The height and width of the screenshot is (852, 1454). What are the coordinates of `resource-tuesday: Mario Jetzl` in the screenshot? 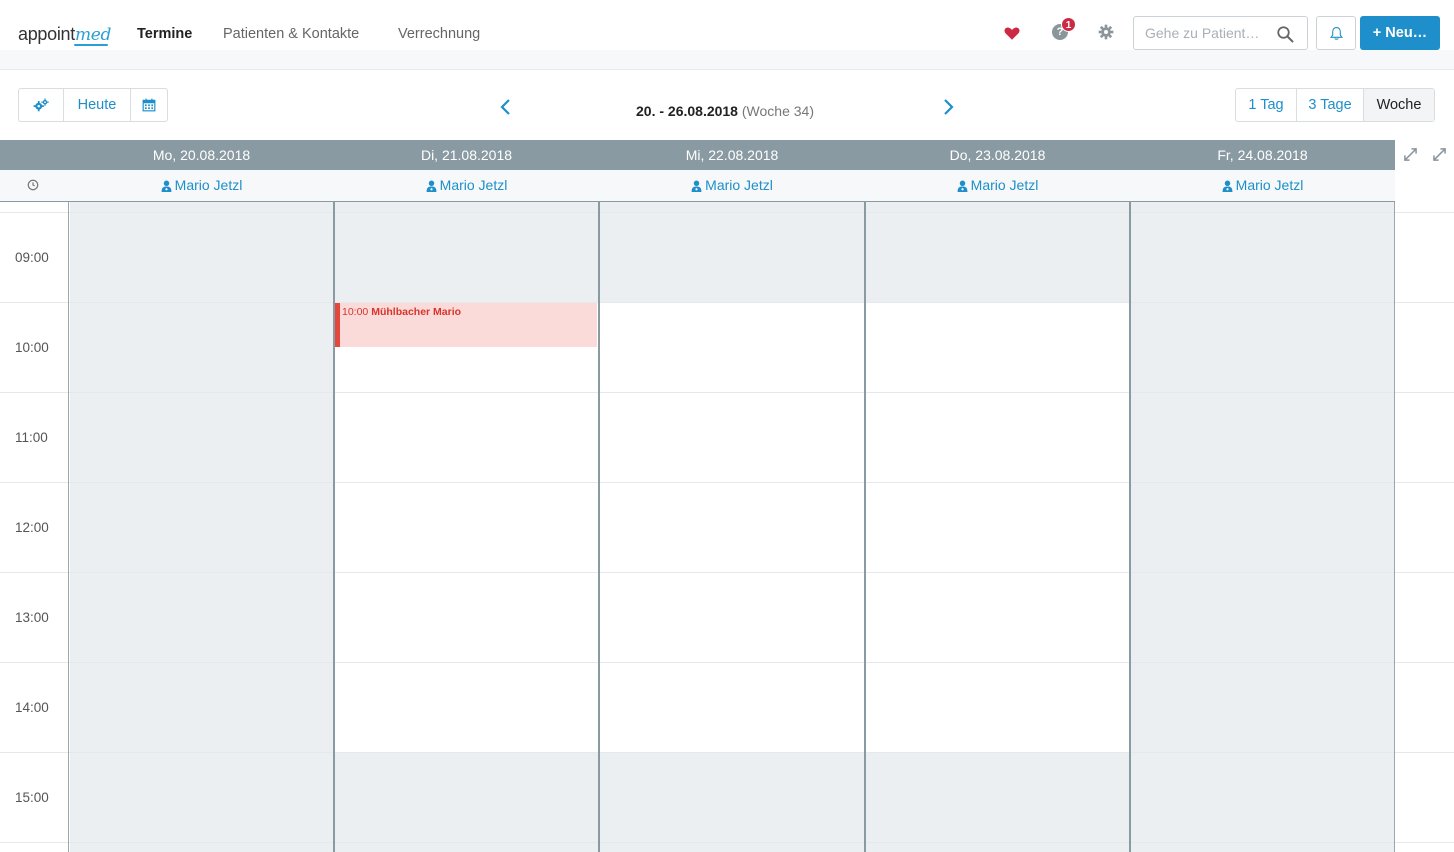 It's located at (466, 185).